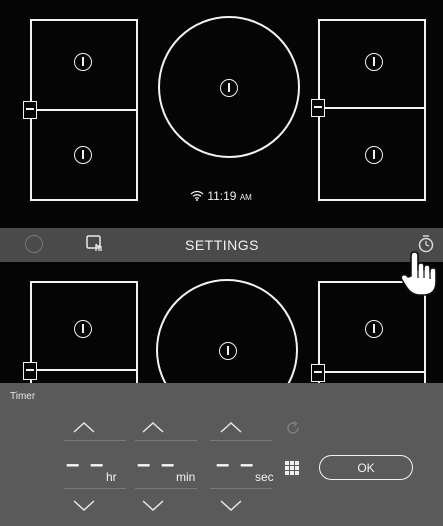 This screenshot has width=443, height=526. What do you see at coordinates (231, 427) in the screenshot?
I see `seconds-up-chevron-icon` at bounding box center [231, 427].